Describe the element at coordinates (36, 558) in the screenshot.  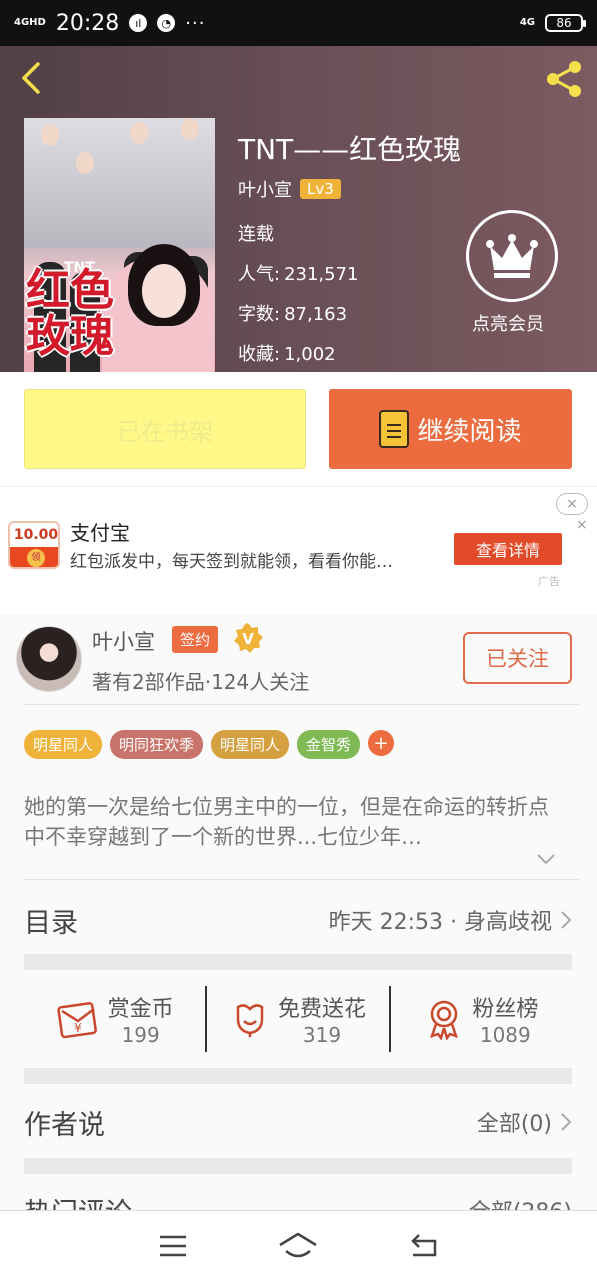
I see `ad-stamp: 领` at that location.